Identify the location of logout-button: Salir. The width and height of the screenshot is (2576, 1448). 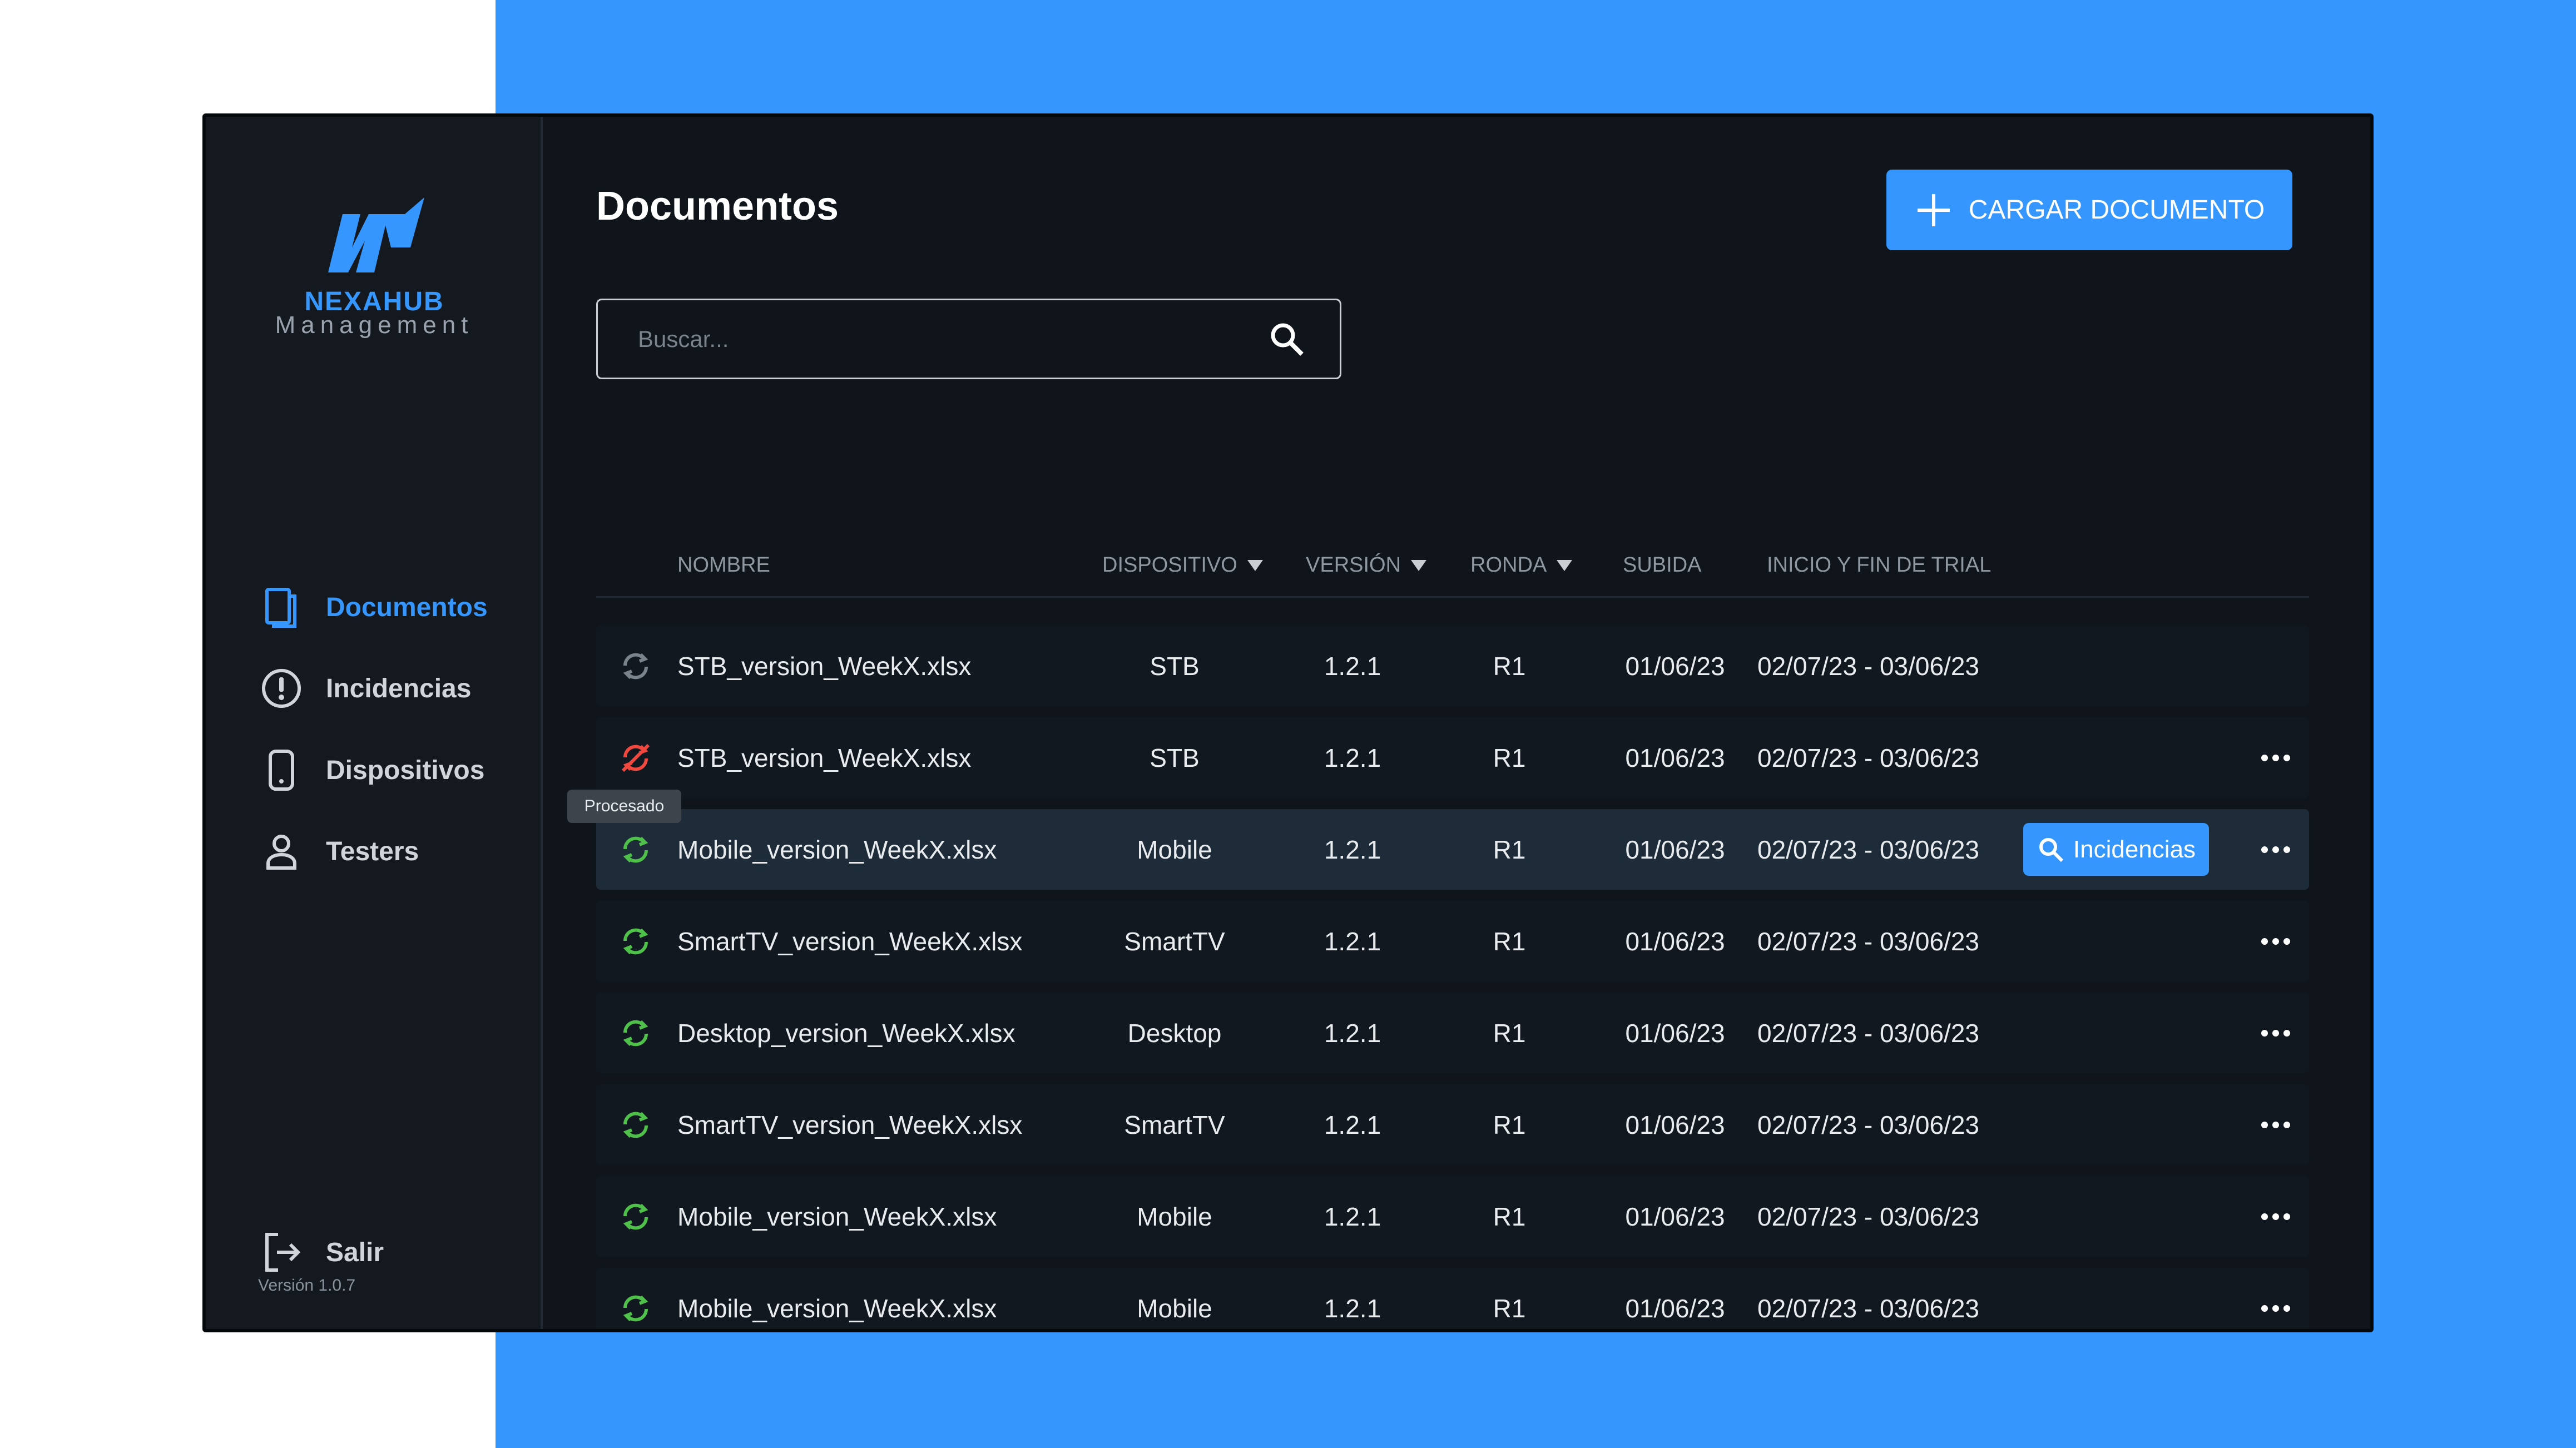
(321, 1252).